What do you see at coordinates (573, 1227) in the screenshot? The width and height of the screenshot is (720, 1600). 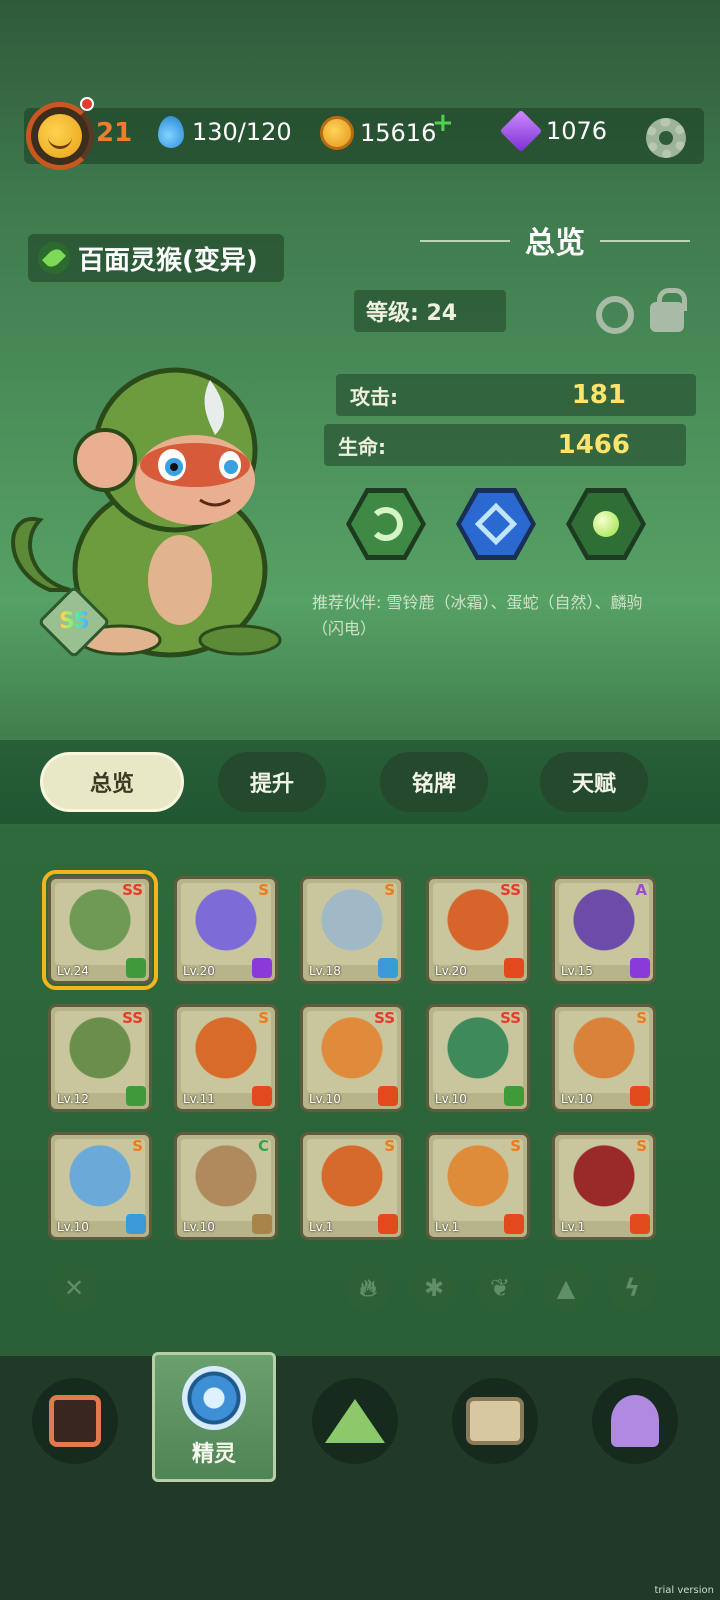 I see `pet-level: Lv.1` at bounding box center [573, 1227].